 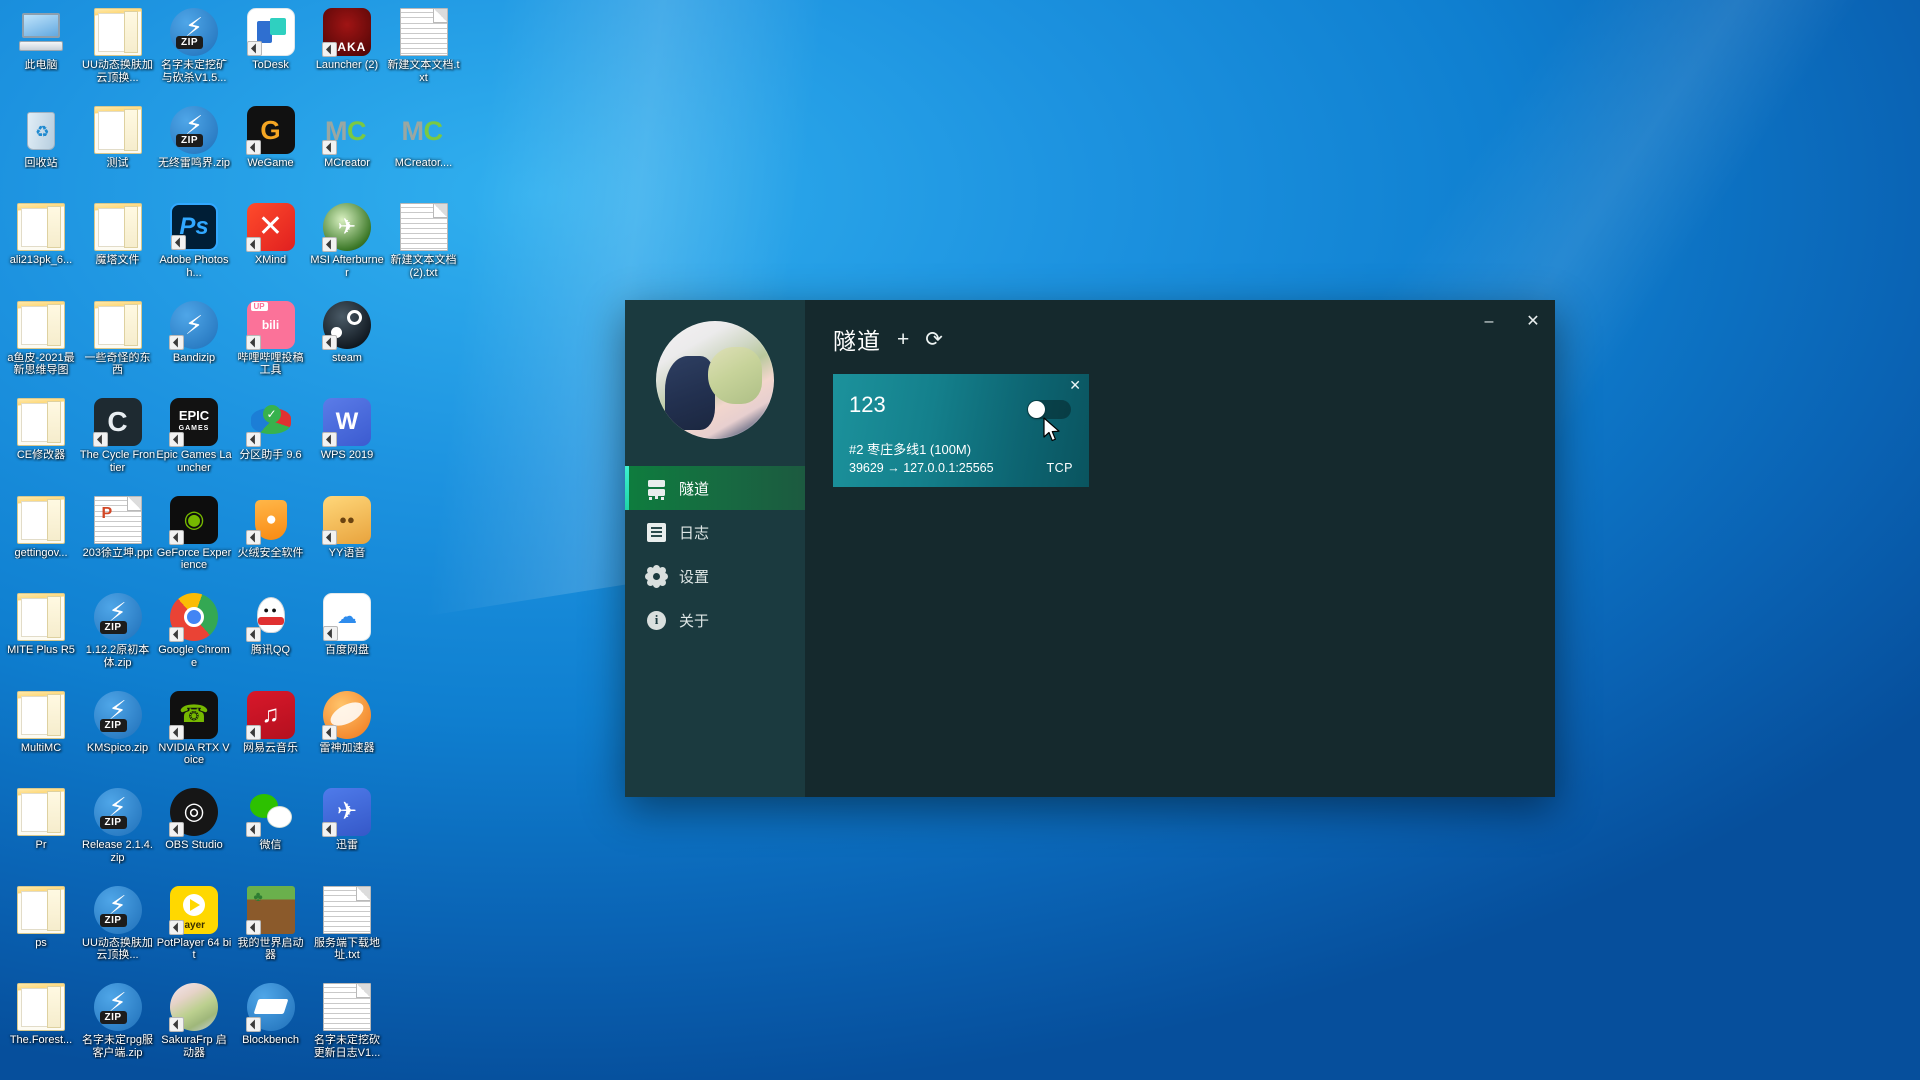 What do you see at coordinates (194, 845) in the screenshot?
I see `desktop-icon-label: OBS Studio` at bounding box center [194, 845].